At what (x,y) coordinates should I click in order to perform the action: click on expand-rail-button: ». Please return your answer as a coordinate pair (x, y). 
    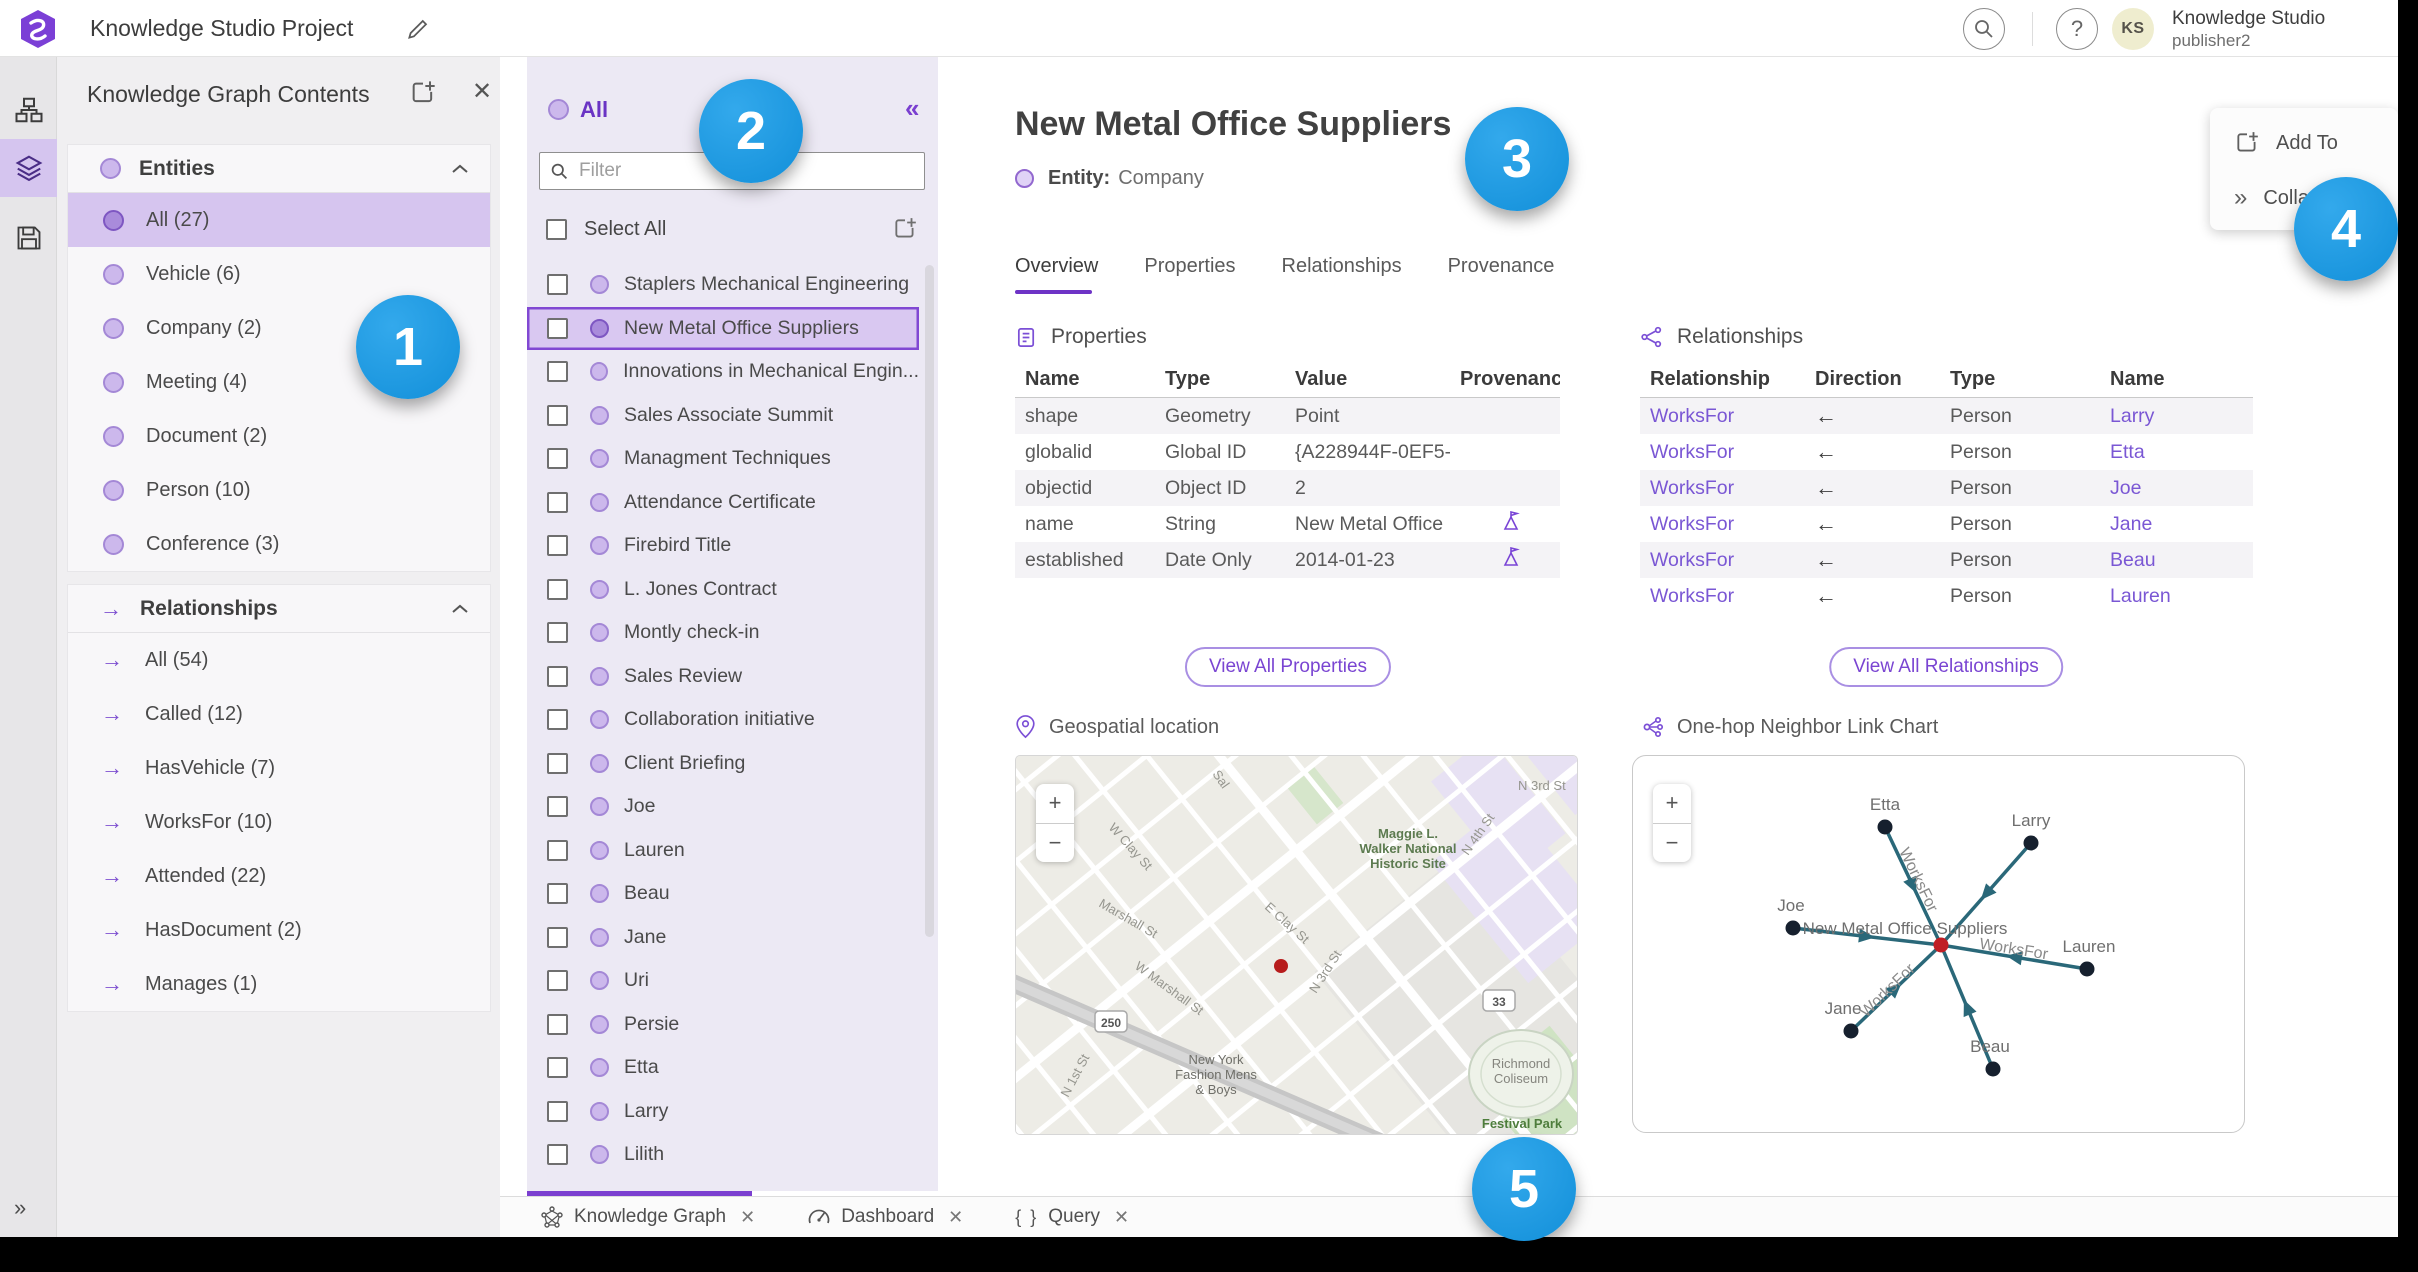
    Looking at the image, I should click on (20, 1208).